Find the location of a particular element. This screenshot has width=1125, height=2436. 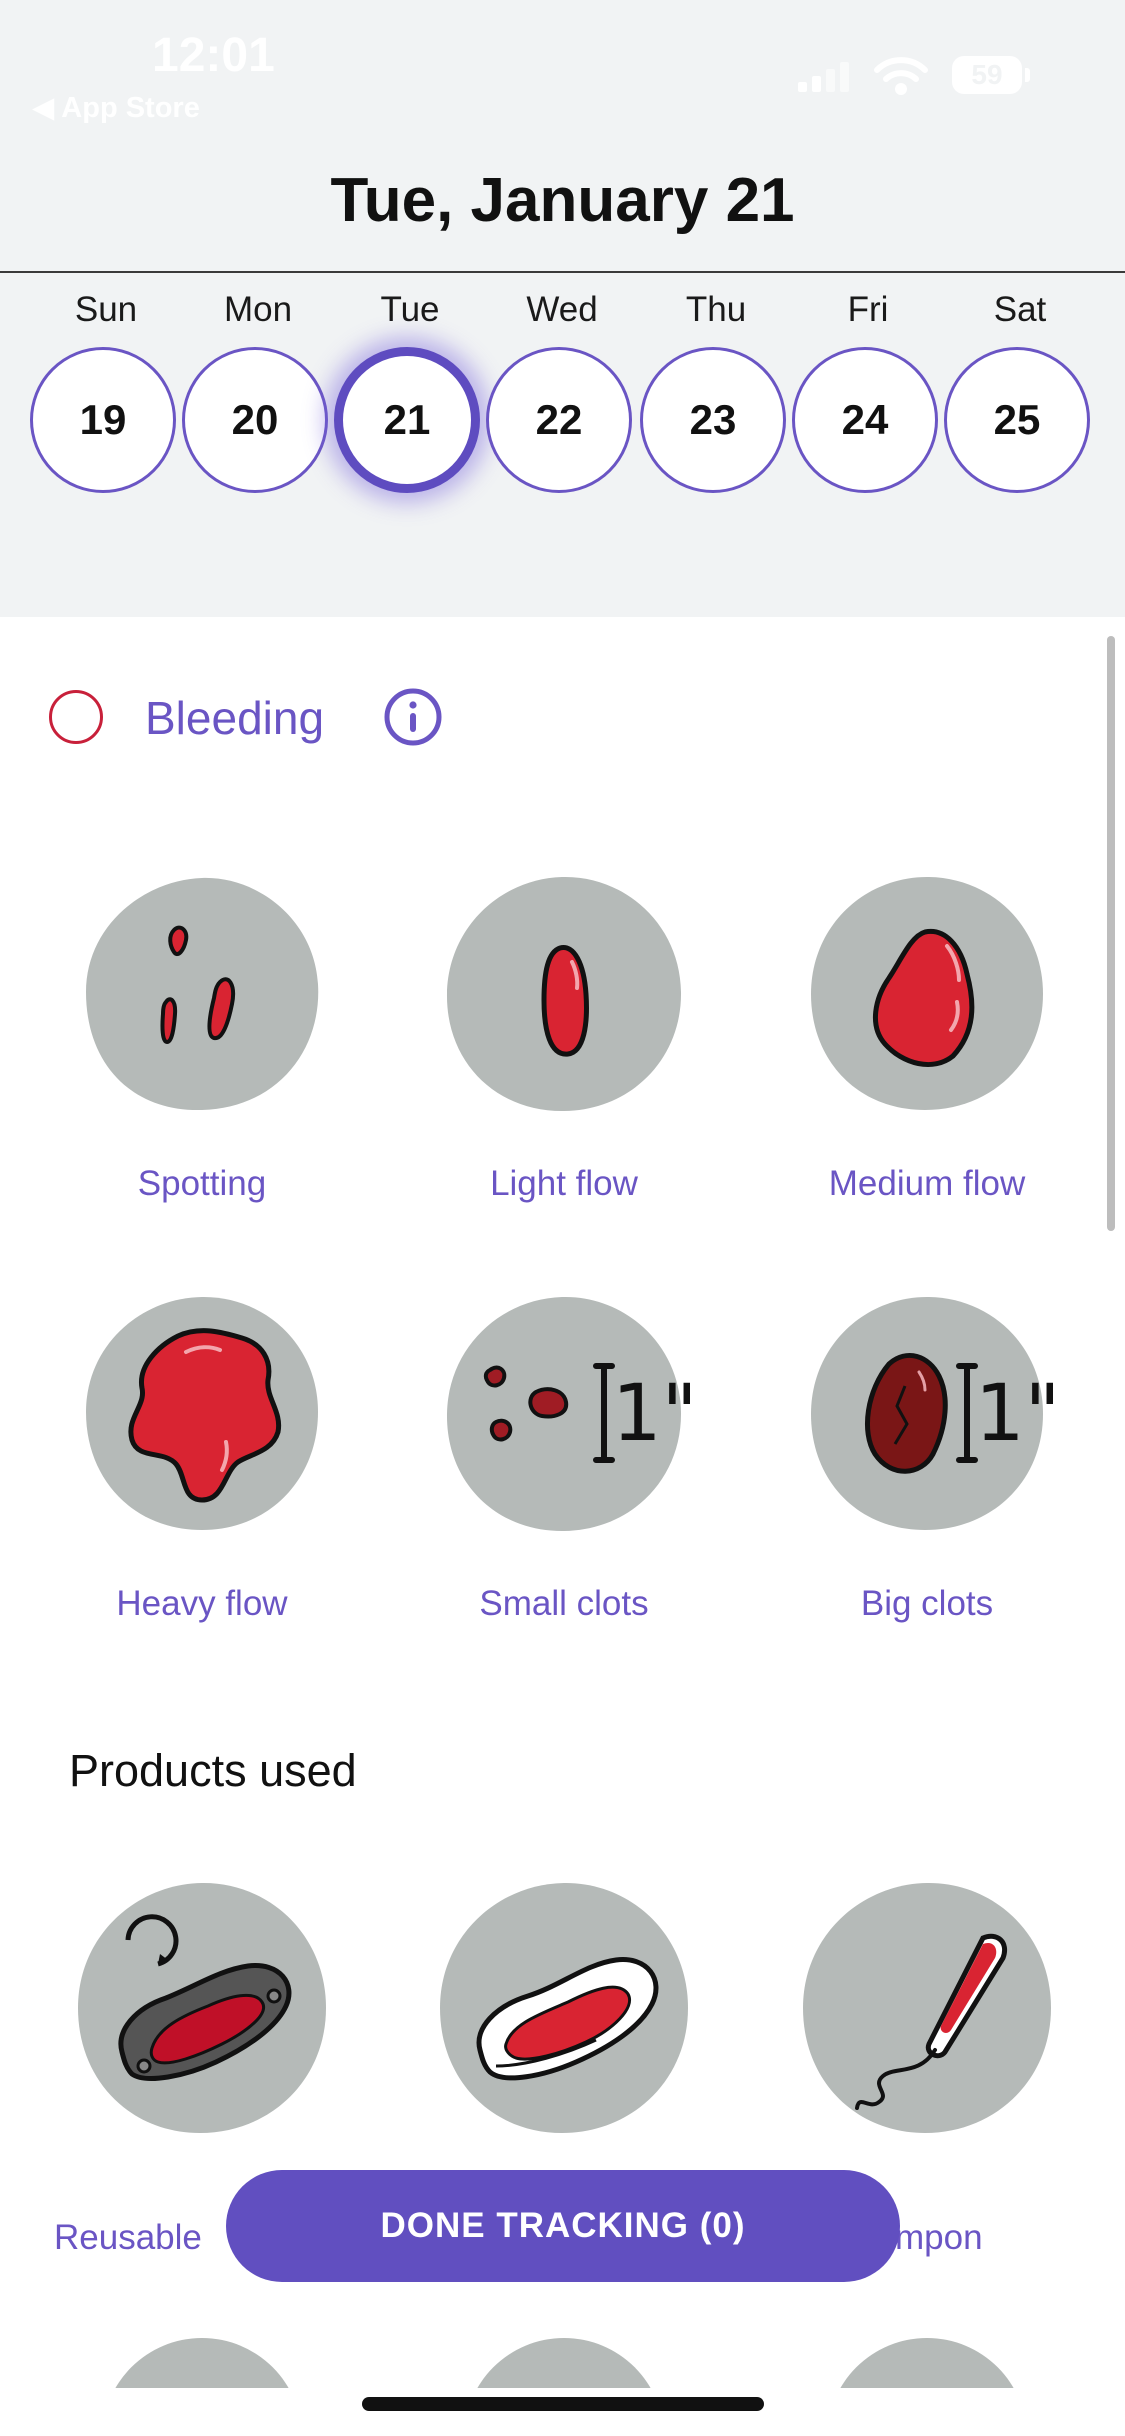

day-monday: Mon 20 is located at coordinates (258, 395).